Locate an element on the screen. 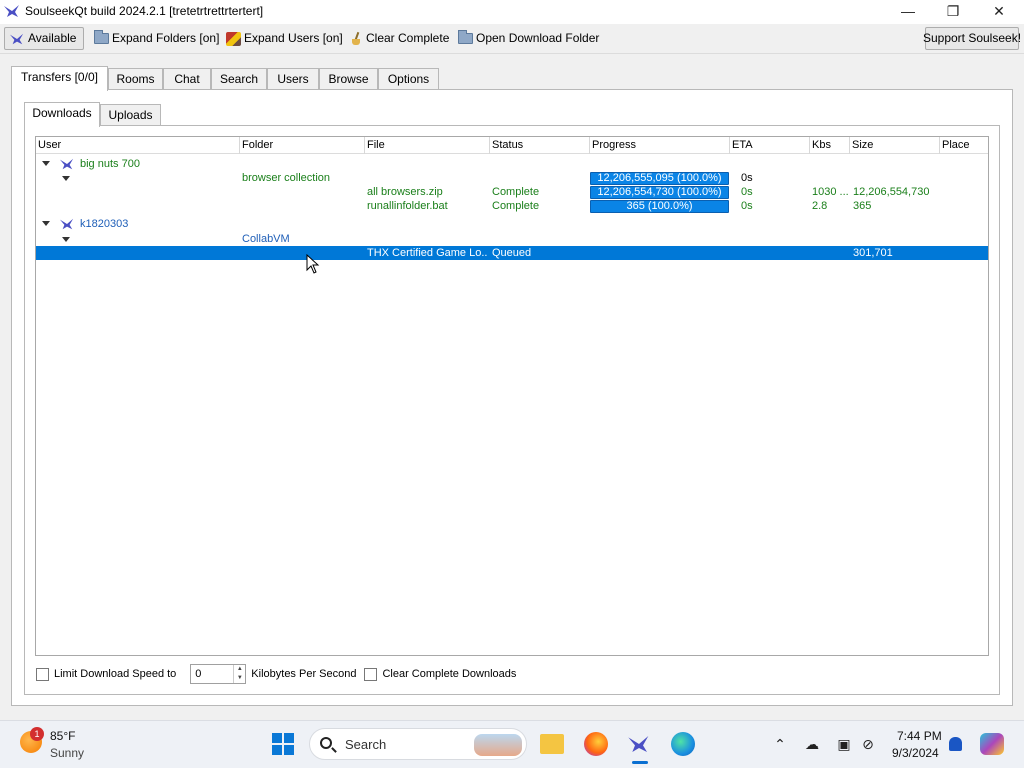  tab-uploads: Uploads is located at coordinates (130, 115).